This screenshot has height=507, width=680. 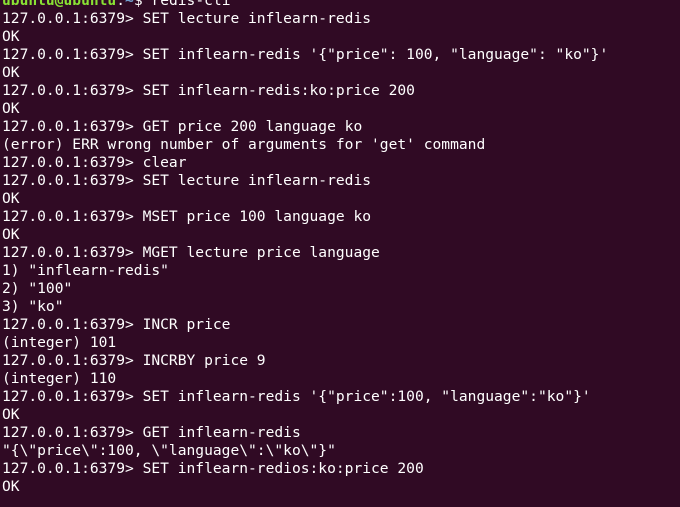 What do you see at coordinates (129, 4) in the screenshot?
I see `prompt-path: ~` at bounding box center [129, 4].